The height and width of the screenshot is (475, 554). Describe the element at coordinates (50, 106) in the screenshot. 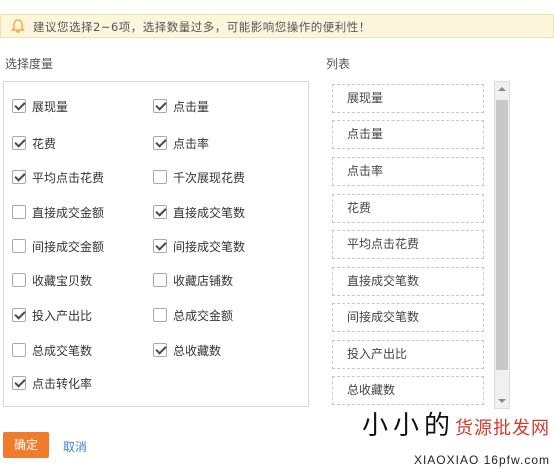

I see `metric-label: 展现量` at that location.